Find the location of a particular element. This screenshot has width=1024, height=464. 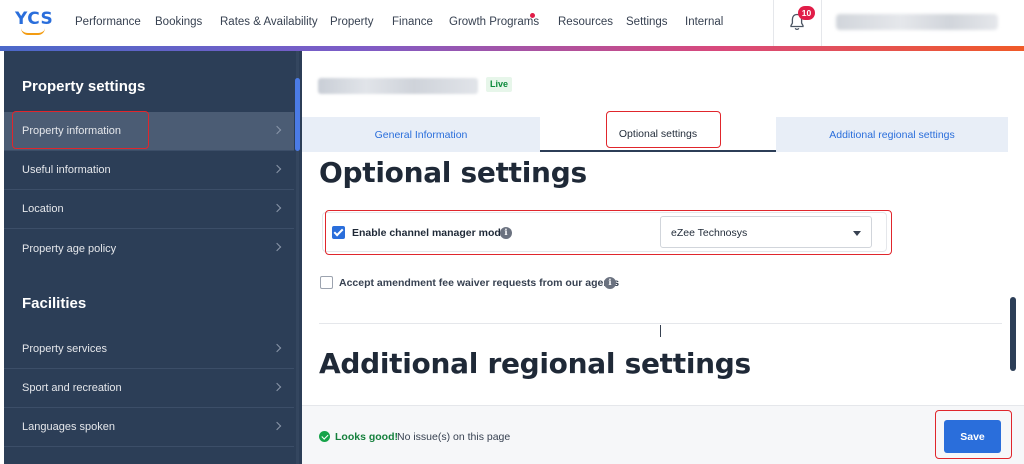

nav-performance: Performance is located at coordinates (108, 22).